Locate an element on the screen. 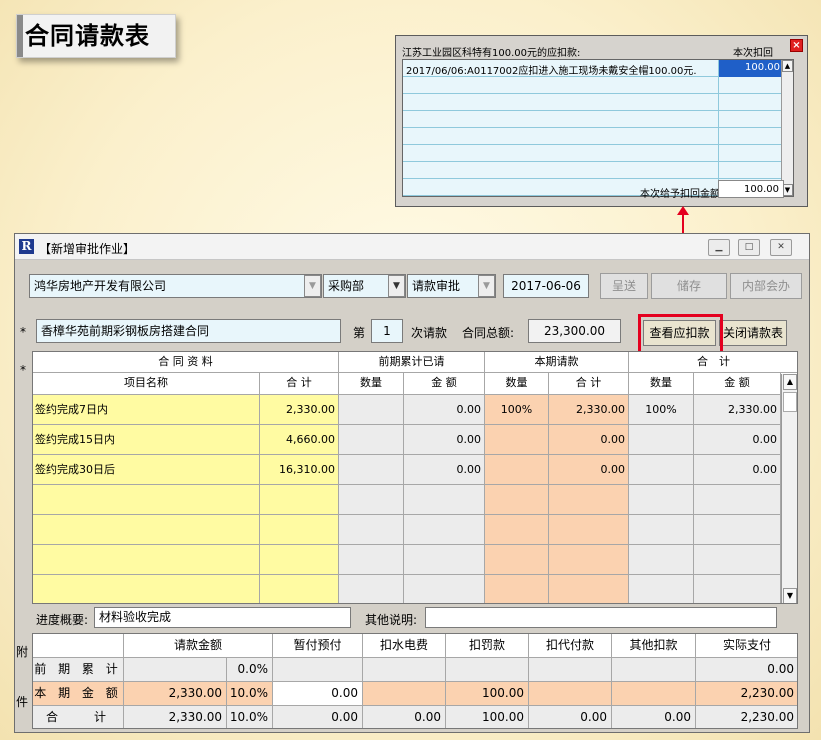  group-header-current: 本期请款 is located at coordinates (557, 362).